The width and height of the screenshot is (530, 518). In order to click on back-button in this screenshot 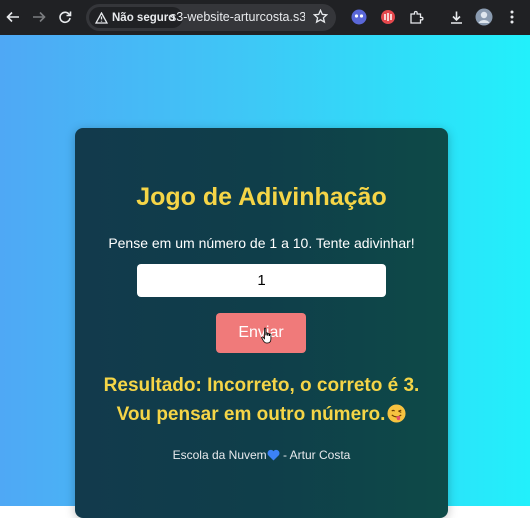, I will do `click(13, 17)`.